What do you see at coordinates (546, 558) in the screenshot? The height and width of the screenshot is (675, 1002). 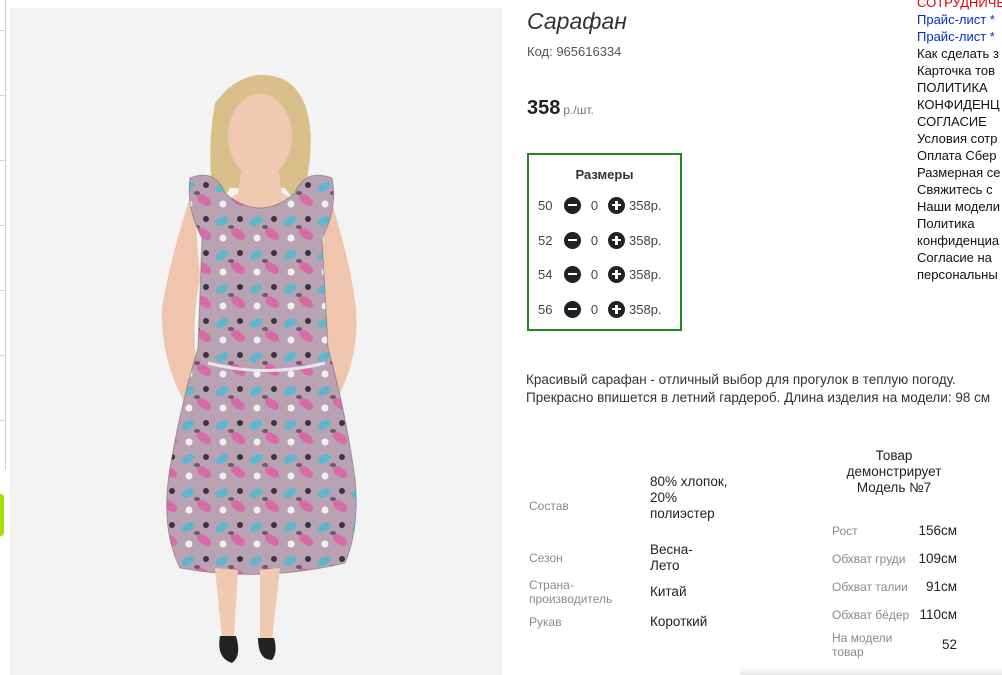 I see `spec-label-season: Сезон` at bounding box center [546, 558].